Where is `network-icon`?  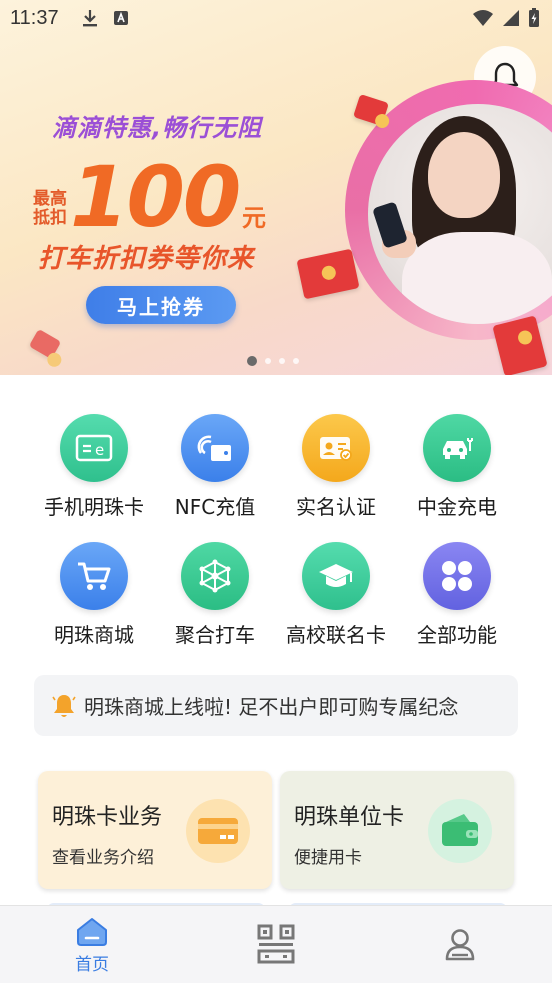 network-icon is located at coordinates (215, 576).